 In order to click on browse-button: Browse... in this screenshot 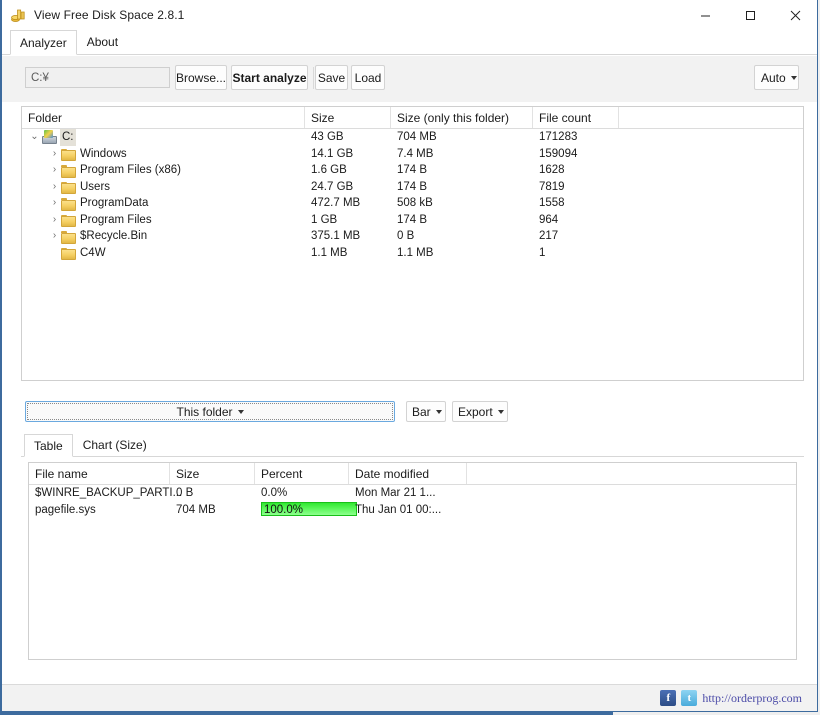, I will do `click(201, 77)`.